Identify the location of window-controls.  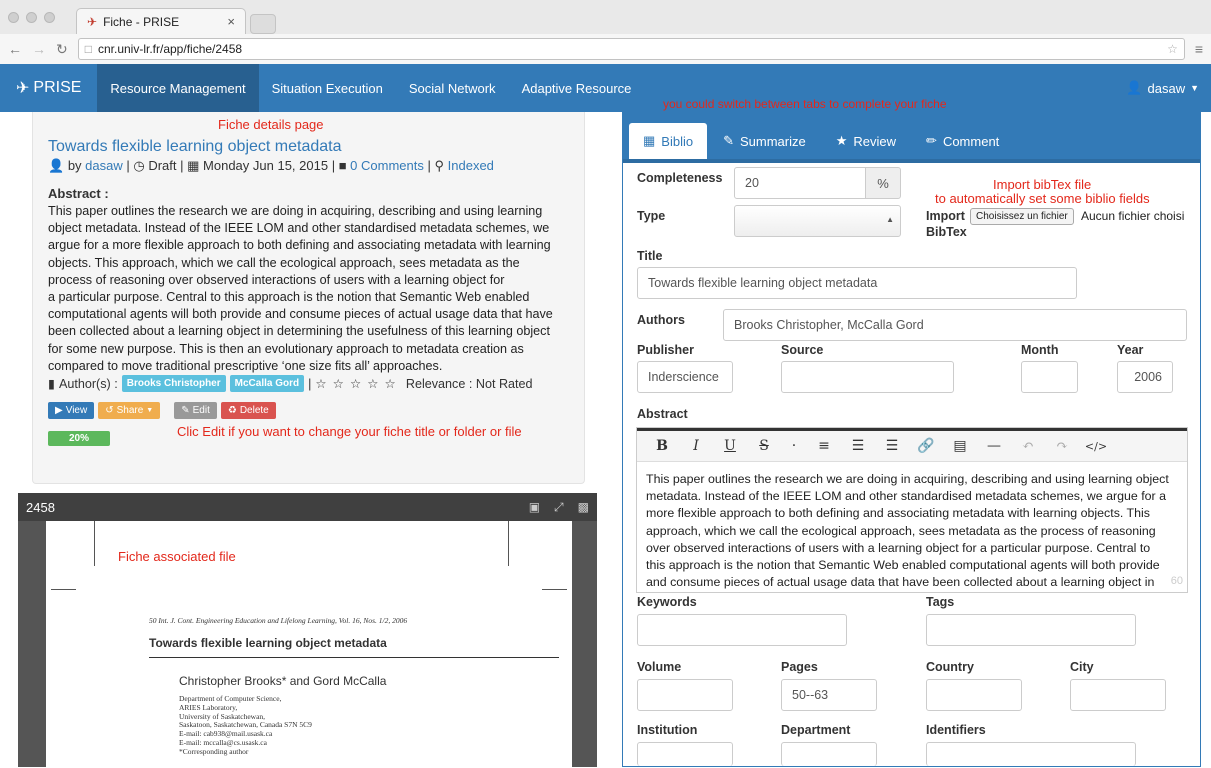
(31, 17).